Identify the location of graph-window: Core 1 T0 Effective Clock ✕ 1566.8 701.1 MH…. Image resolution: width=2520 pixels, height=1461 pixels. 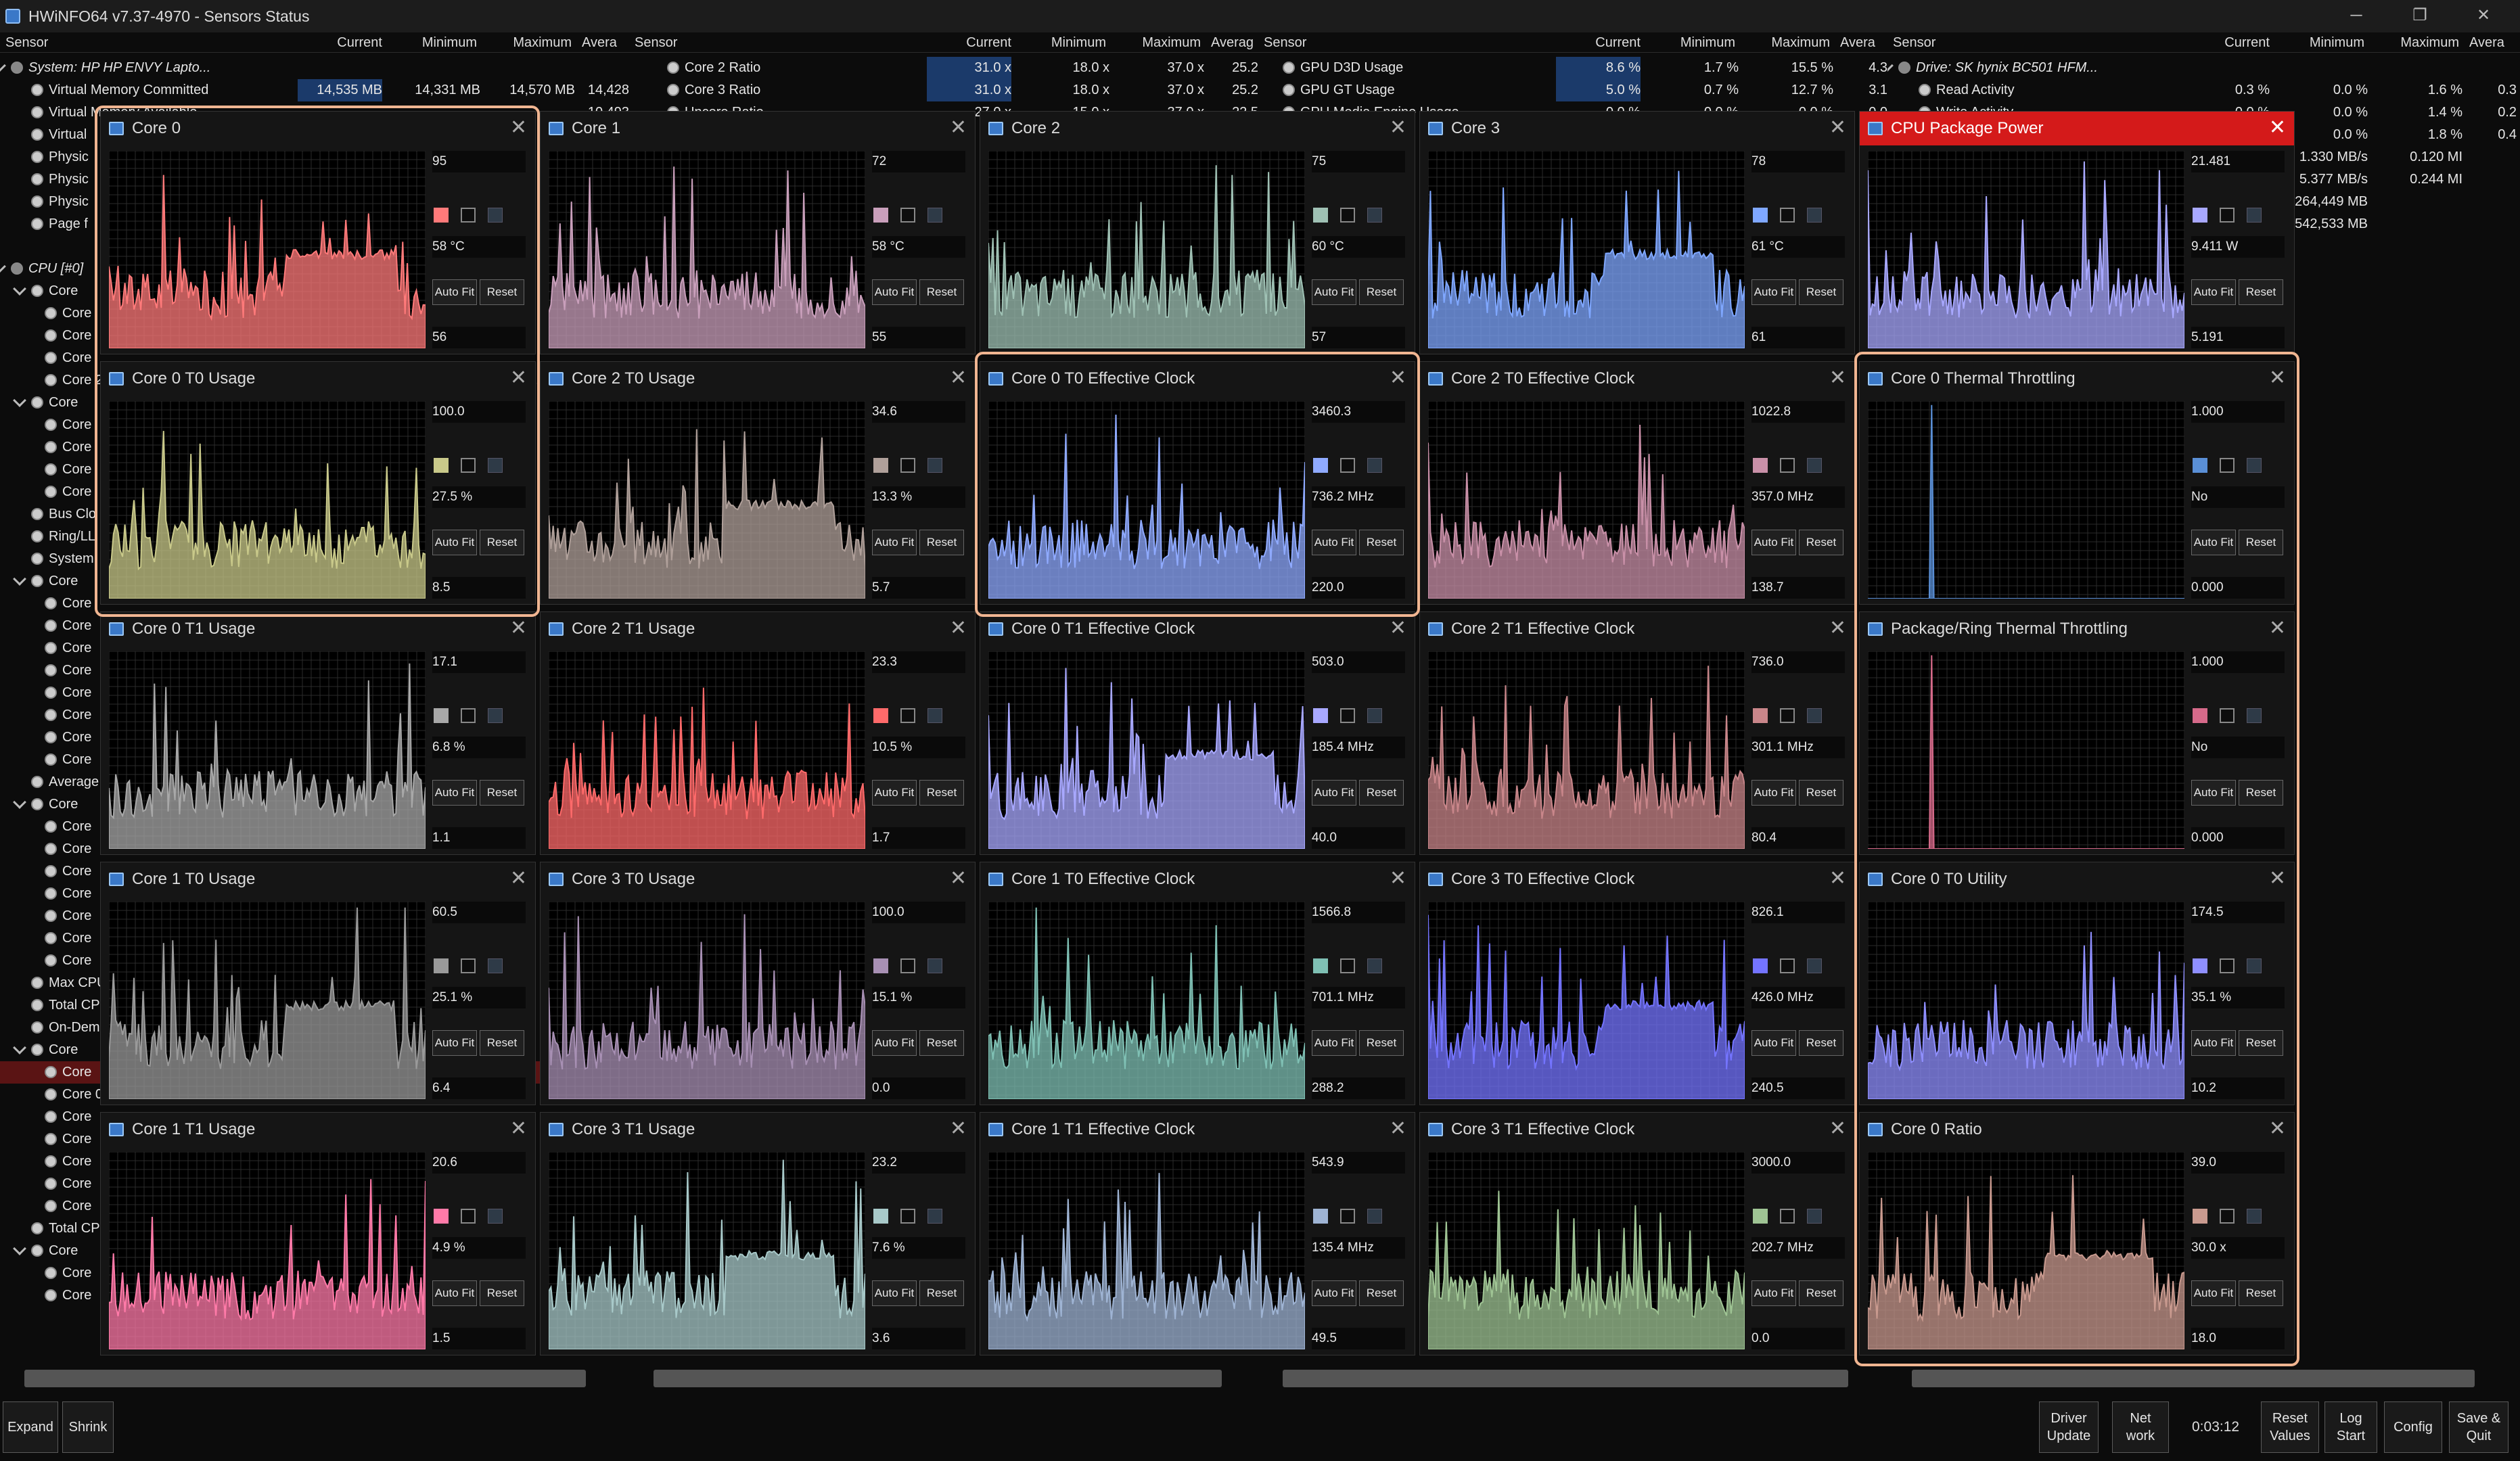
(1198, 983).